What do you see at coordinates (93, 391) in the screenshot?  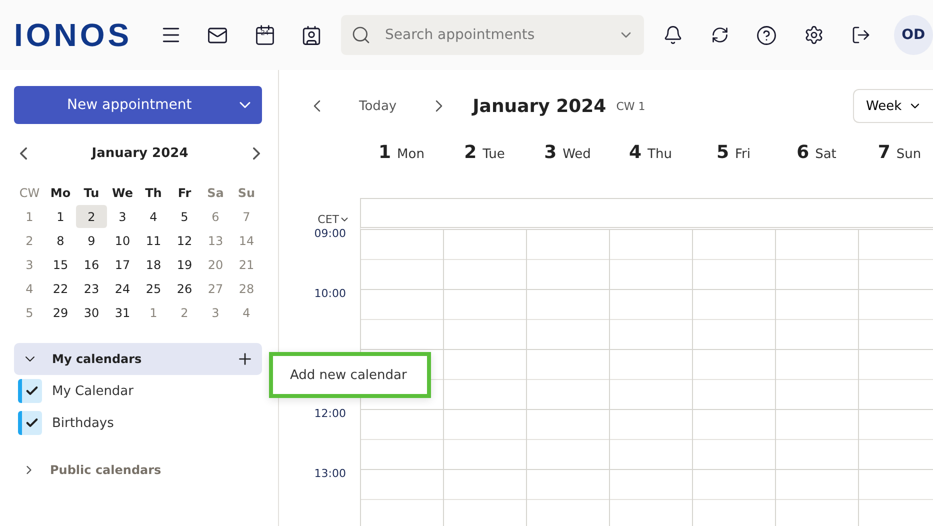 I see `calendar-name: My Calendar` at bounding box center [93, 391].